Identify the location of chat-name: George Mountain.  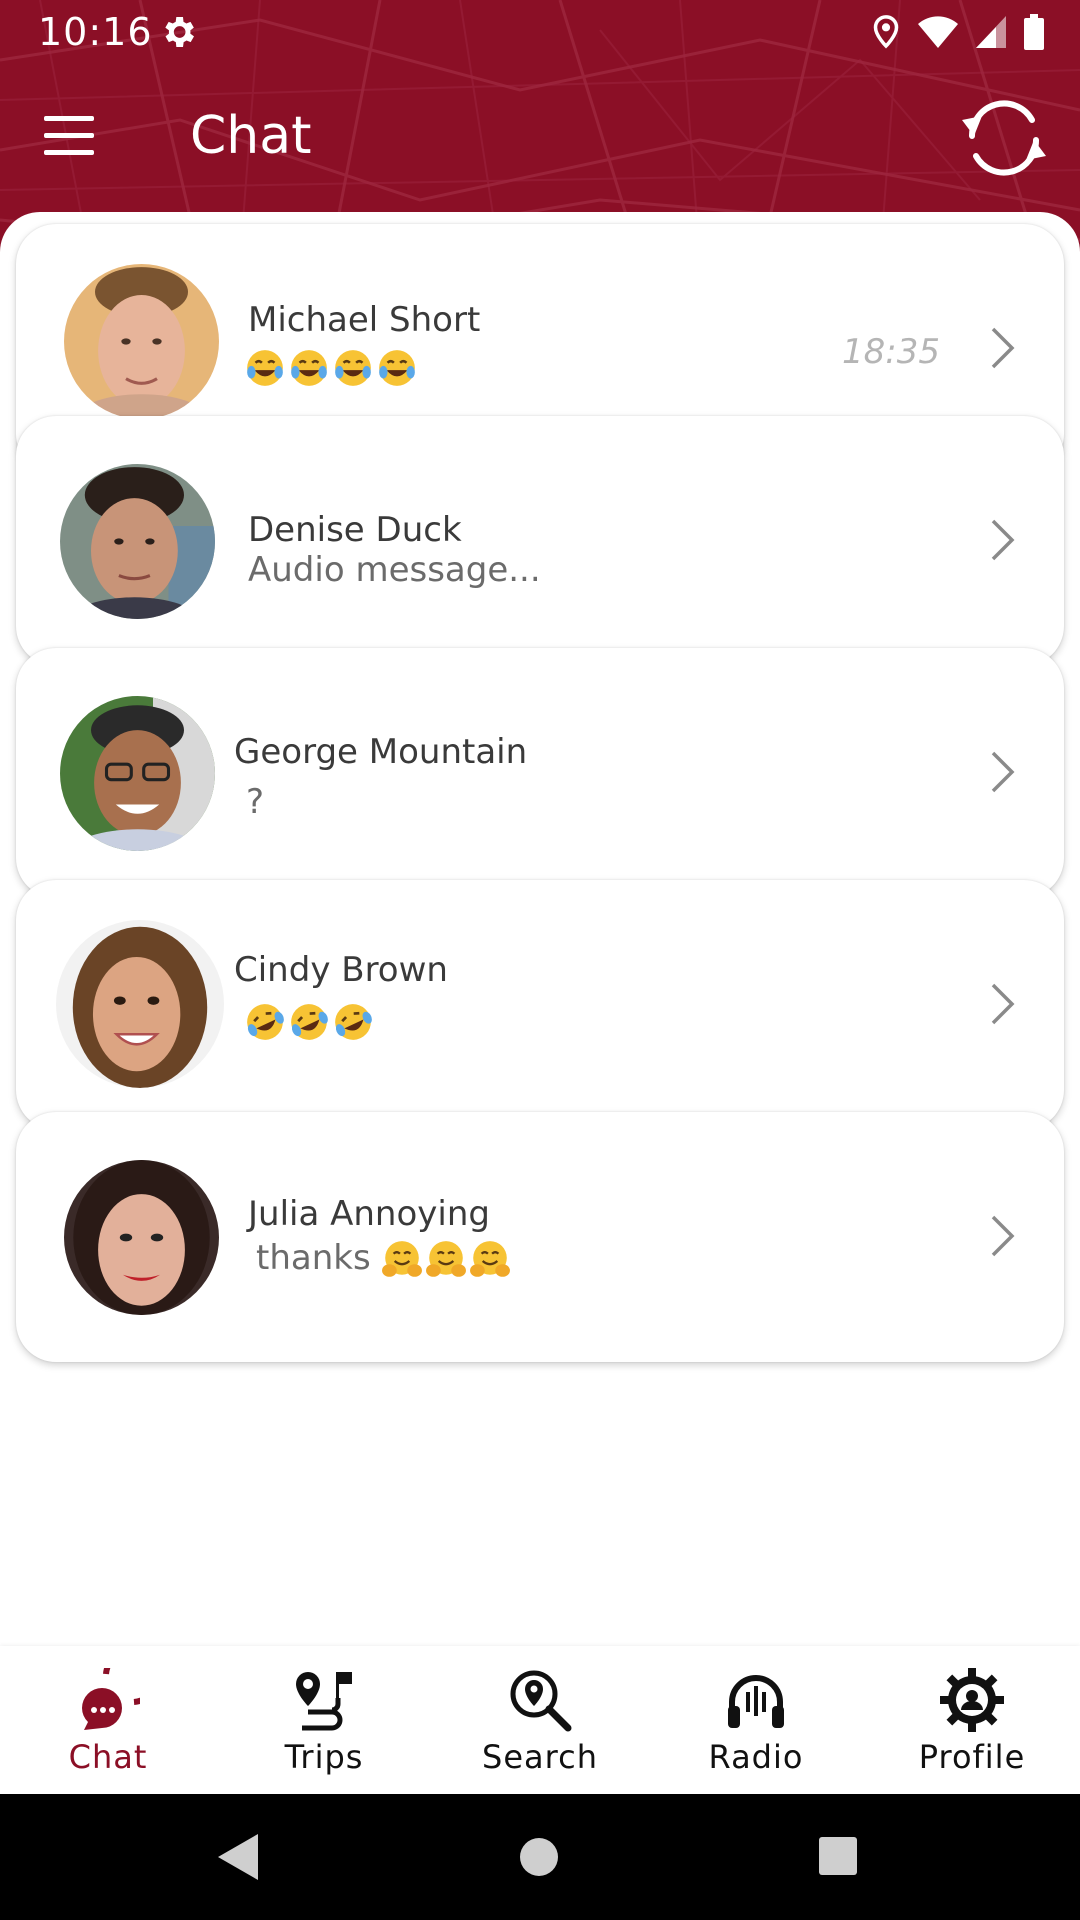
(381, 752).